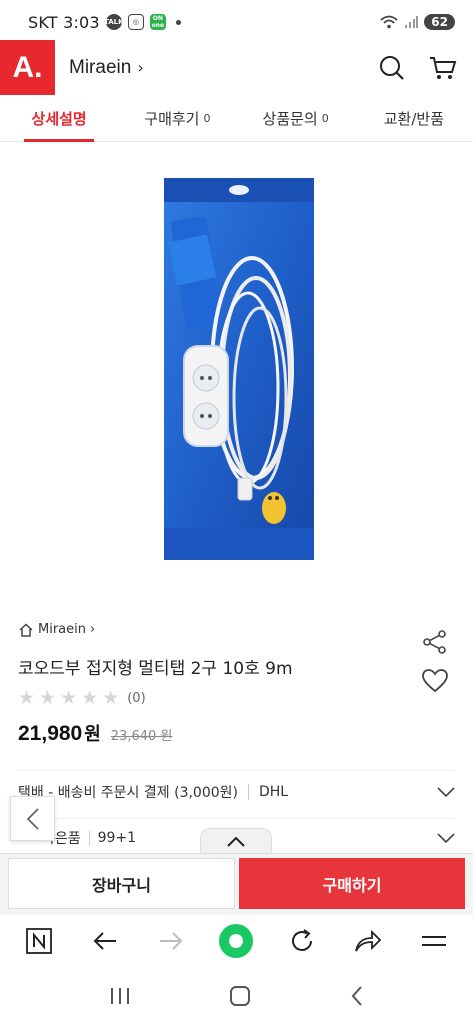 The image size is (473, 1024). What do you see at coordinates (117, 837) in the screenshot?
I see `gift-value: 99+1` at bounding box center [117, 837].